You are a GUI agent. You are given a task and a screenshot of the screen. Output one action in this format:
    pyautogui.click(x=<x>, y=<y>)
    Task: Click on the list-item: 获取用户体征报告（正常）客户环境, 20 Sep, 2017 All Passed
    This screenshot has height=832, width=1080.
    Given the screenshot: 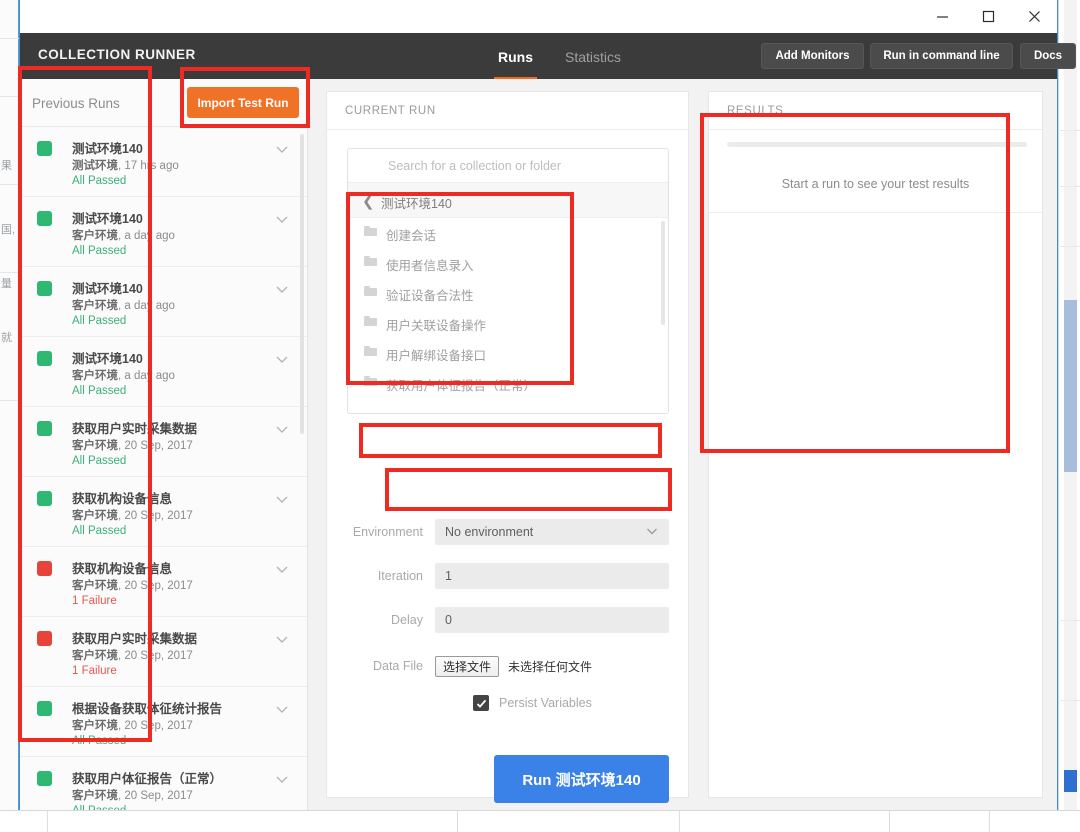 What is the action you would take?
    pyautogui.click(x=164, y=783)
    